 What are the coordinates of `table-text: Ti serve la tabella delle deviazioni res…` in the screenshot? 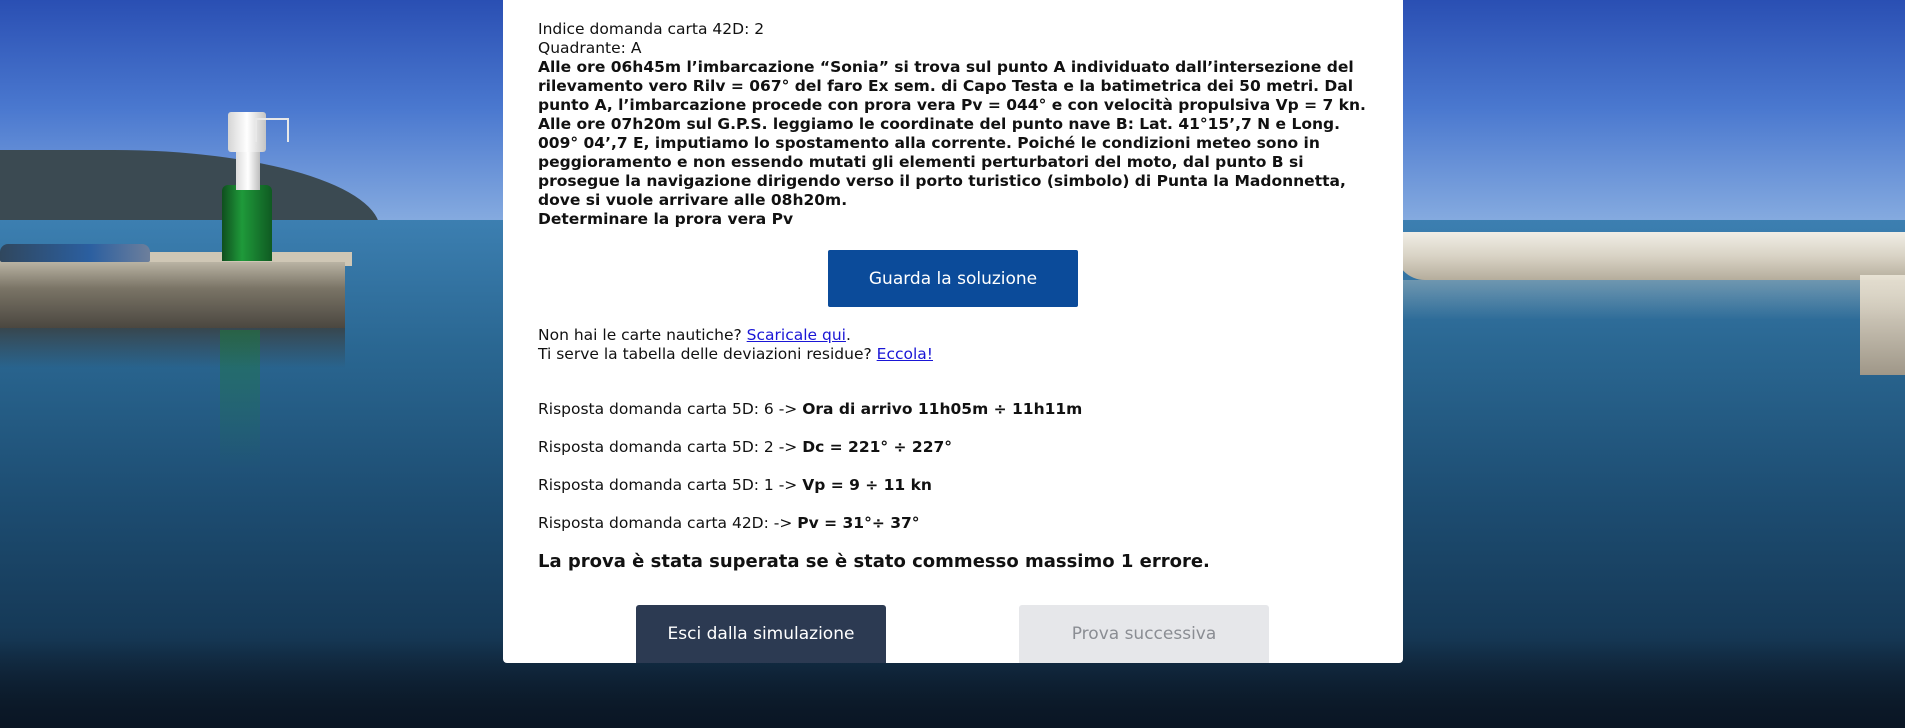 It's located at (707, 354).